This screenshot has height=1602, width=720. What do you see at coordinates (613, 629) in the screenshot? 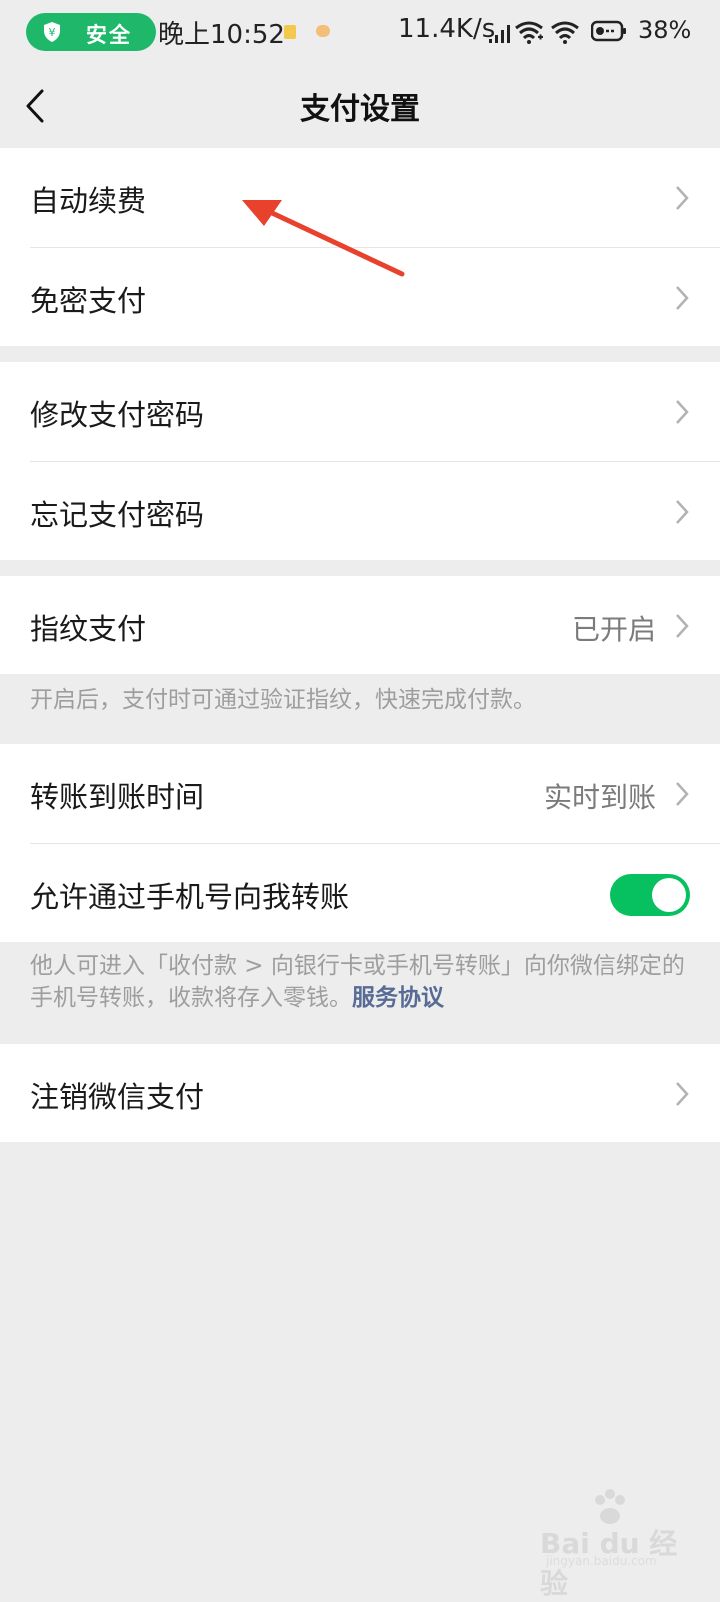
I see `row-value: 已开启` at bounding box center [613, 629].